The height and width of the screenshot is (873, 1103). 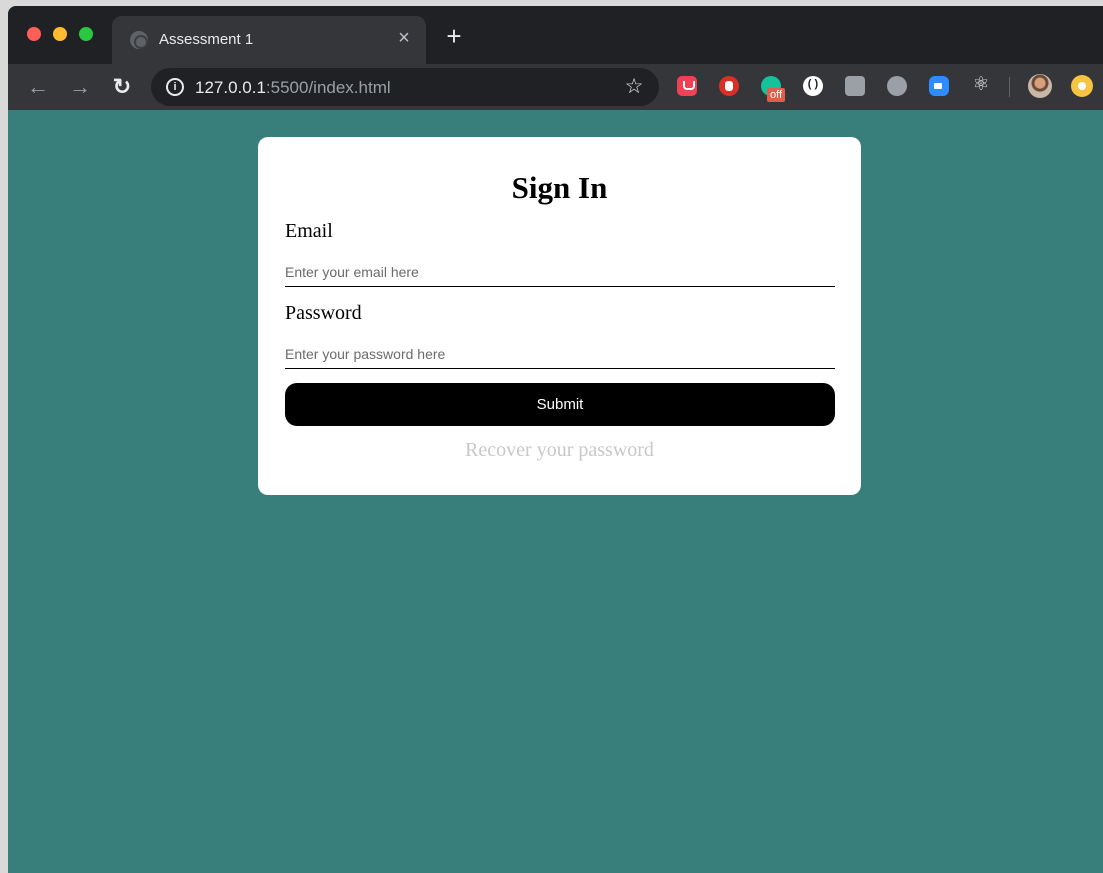 What do you see at coordinates (559, 187) in the screenshot?
I see `page-title: Sign In` at bounding box center [559, 187].